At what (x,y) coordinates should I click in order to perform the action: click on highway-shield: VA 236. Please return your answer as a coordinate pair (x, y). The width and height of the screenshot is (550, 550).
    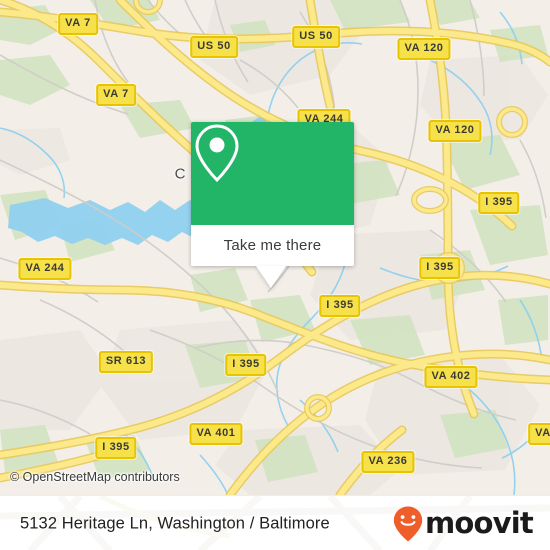
    Looking at the image, I should click on (388, 462).